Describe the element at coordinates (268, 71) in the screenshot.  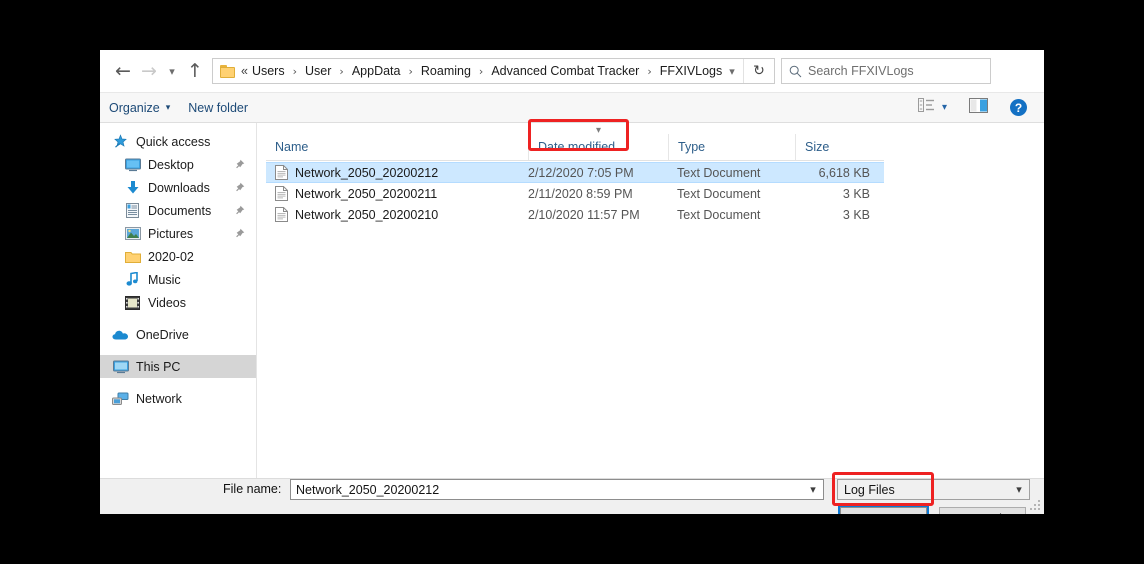
I see `breadcrumb-item-users: Users` at that location.